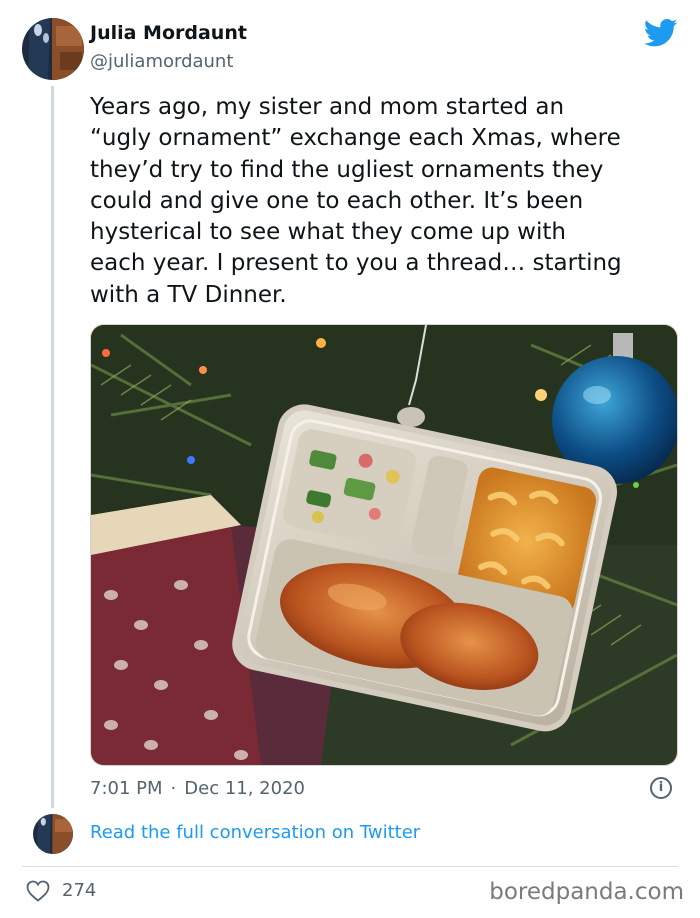 The image size is (700, 918). Describe the element at coordinates (79, 890) in the screenshot. I see `like-count: 274` at that location.